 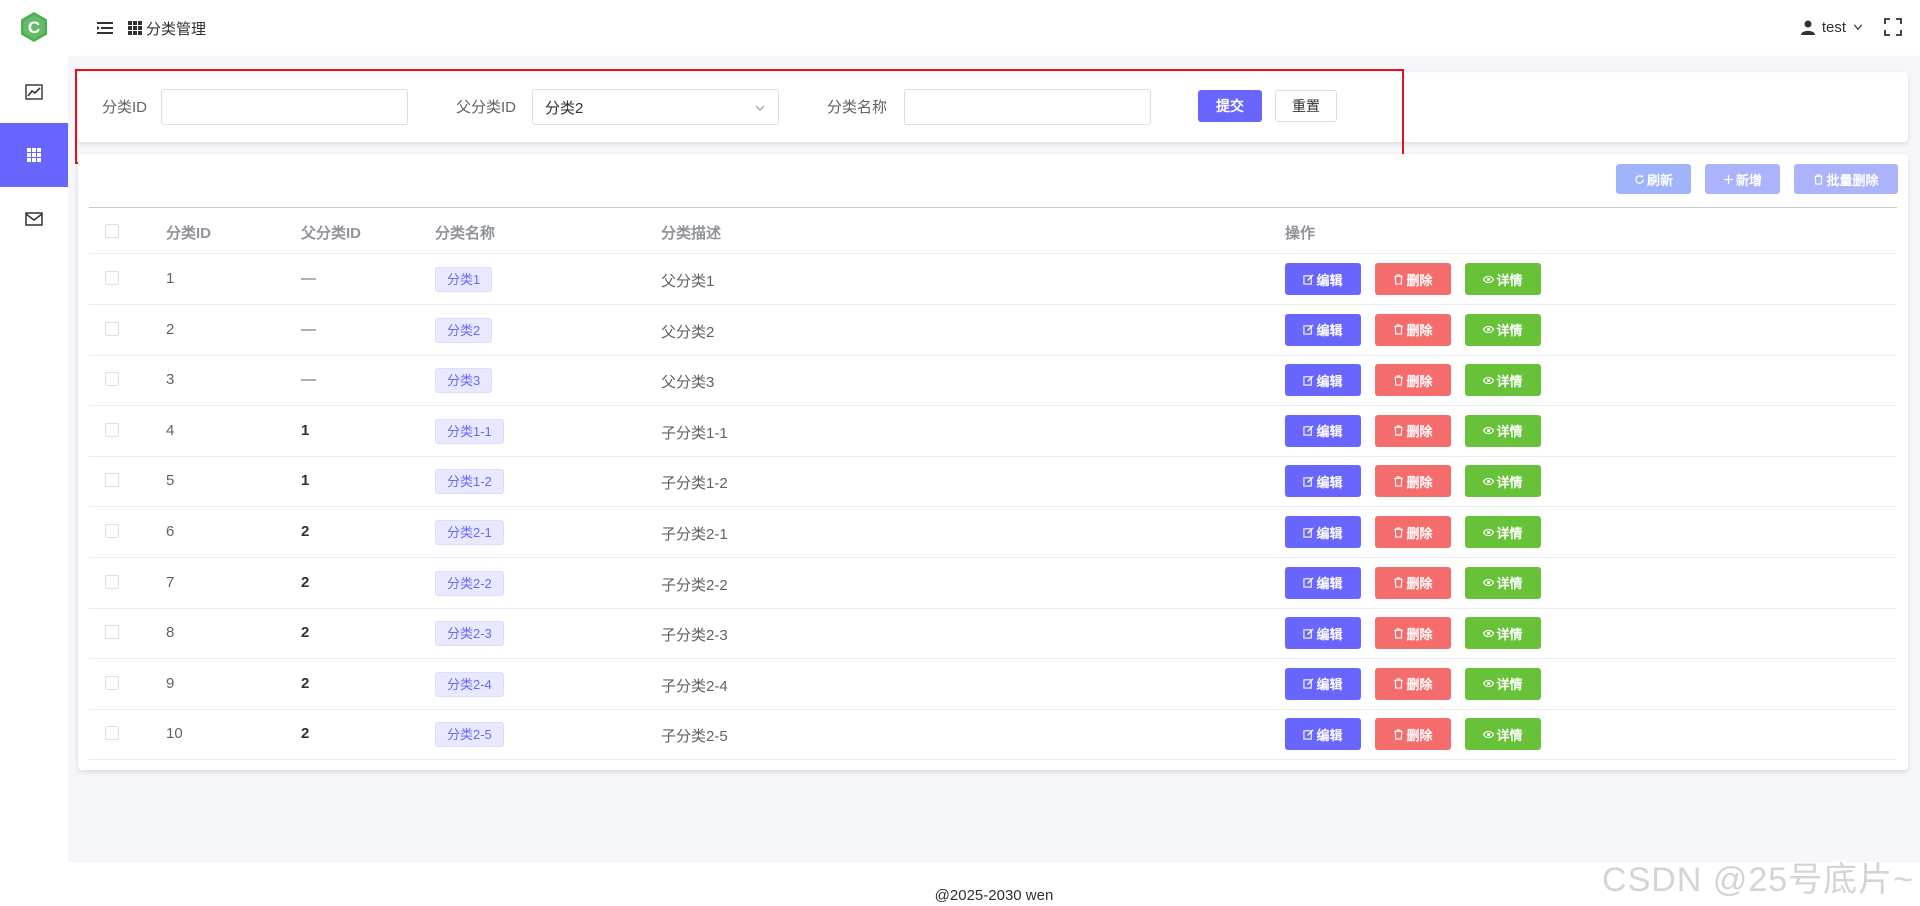 What do you see at coordinates (993, 230) in the screenshot?
I see `table-header: 分类ID 父分类ID 分类名称 分类描述 操作` at bounding box center [993, 230].